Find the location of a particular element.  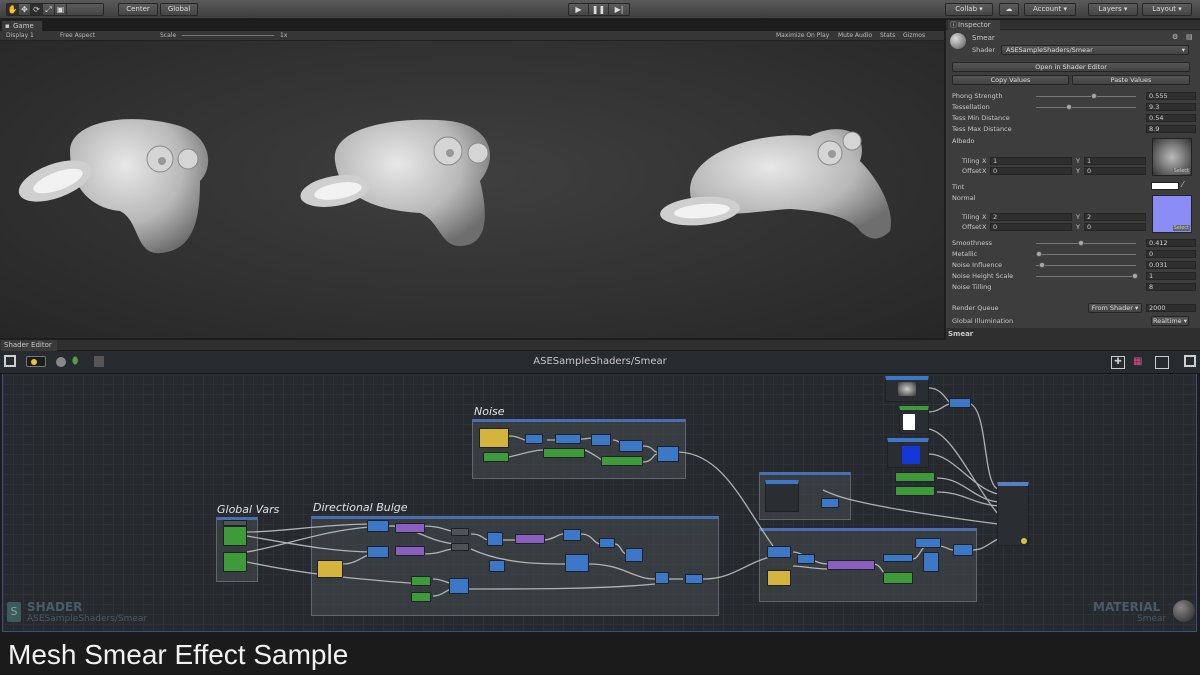

open-shader-editor-button: Open in Shader Editor is located at coordinates (1071, 67).